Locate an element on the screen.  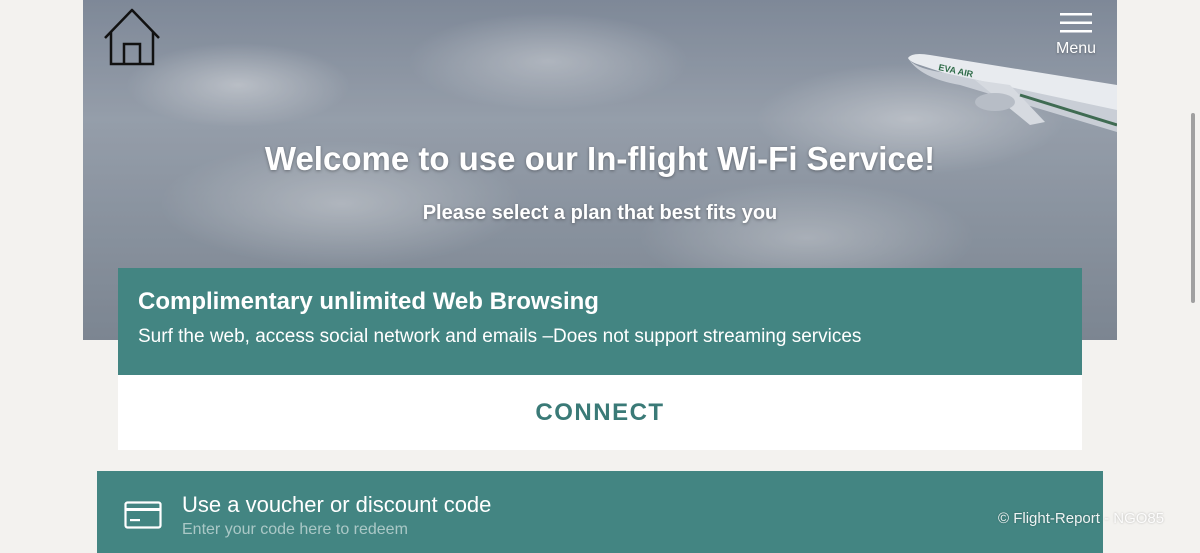
connect-button: CONNECT is located at coordinates (600, 412).